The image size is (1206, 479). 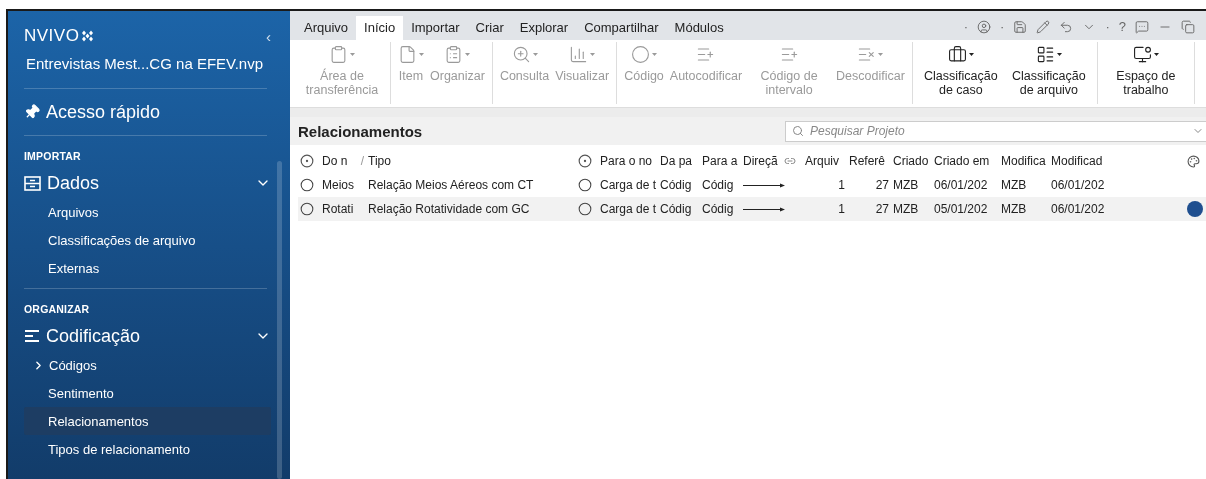 I want to click on restore-icon, so click(x=1188, y=26).